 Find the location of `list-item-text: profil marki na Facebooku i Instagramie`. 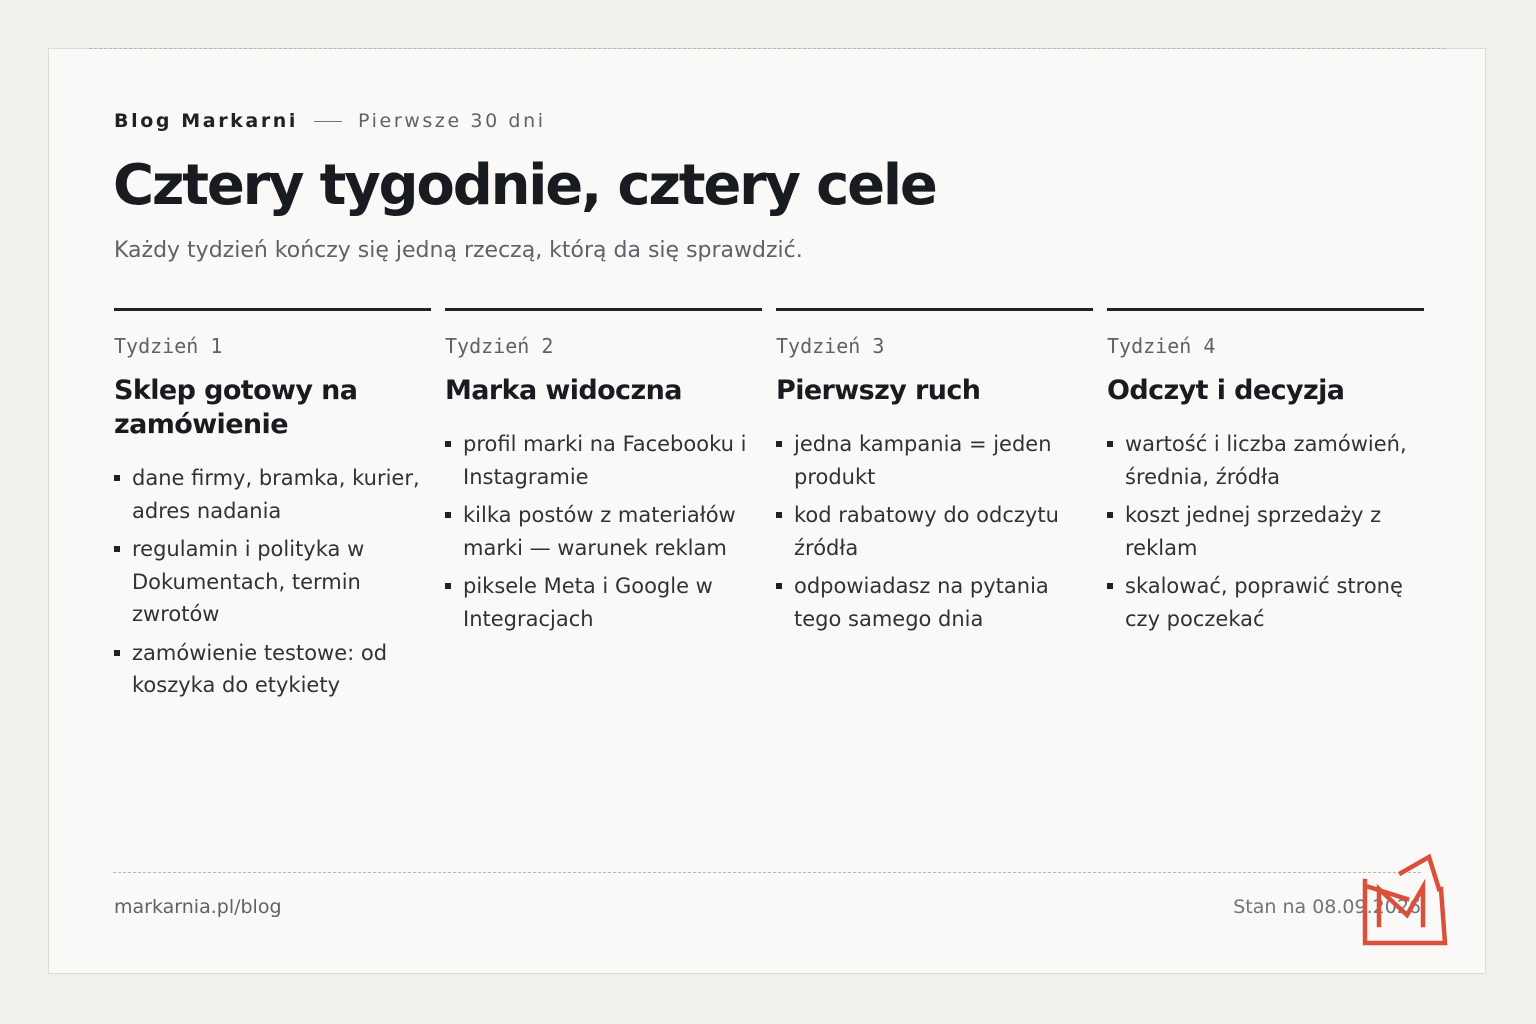

list-item-text: profil marki na Facebooku i Instagramie is located at coordinates (605, 460).